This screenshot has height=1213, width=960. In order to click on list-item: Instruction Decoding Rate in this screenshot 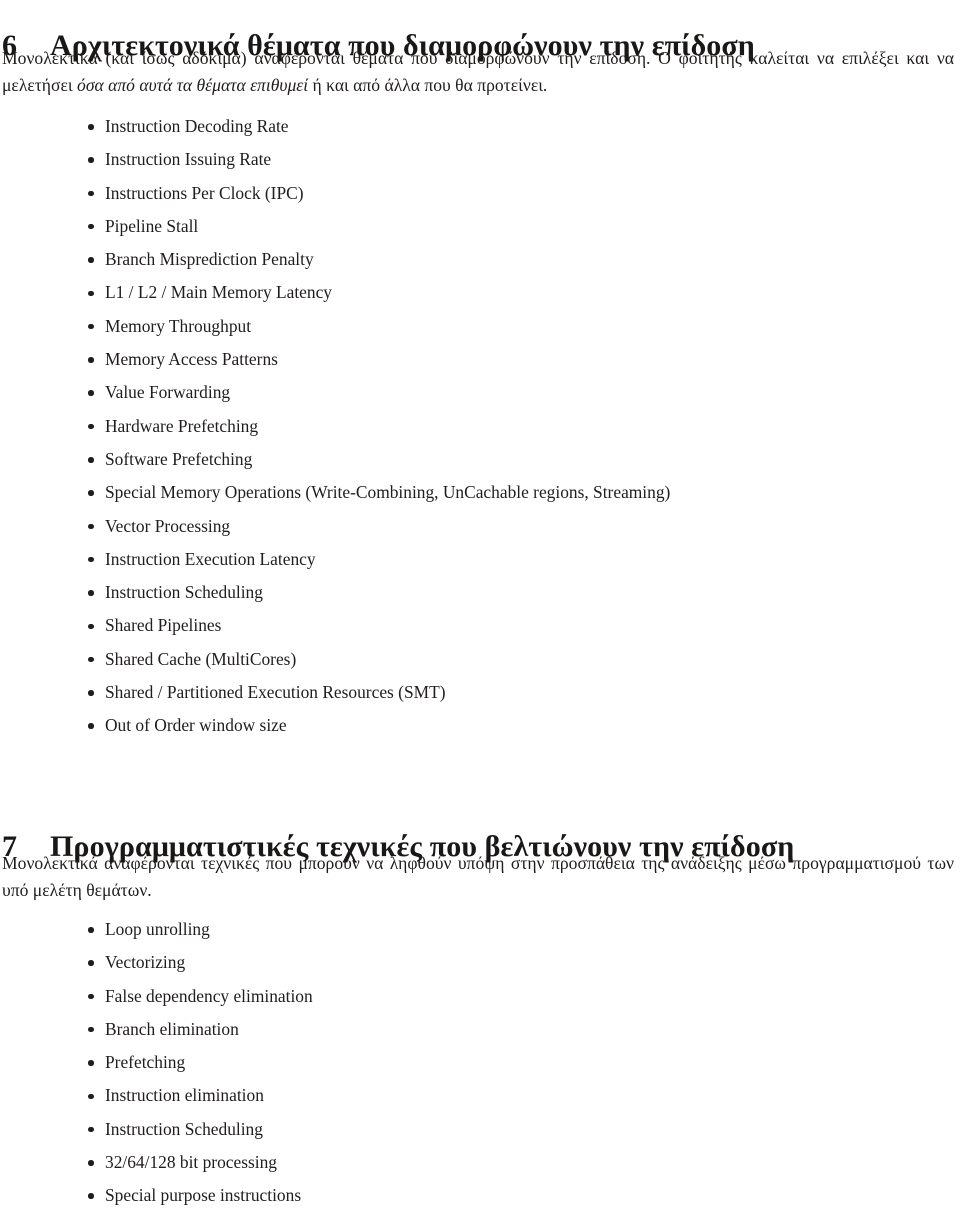, I will do `click(480, 126)`.